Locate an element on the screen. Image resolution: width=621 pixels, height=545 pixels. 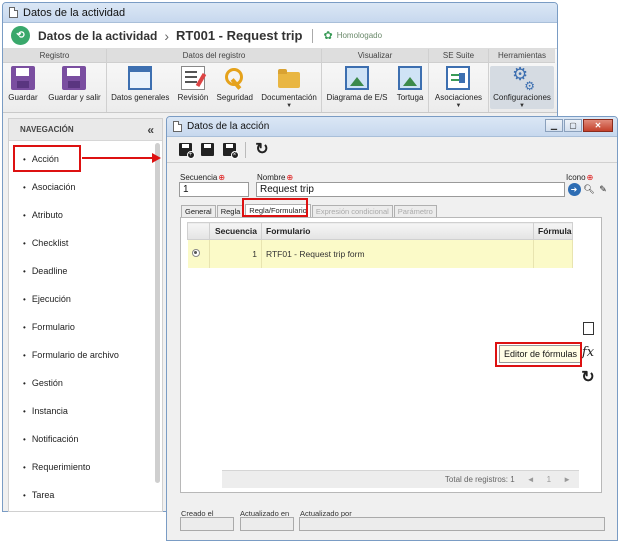
navigation-header: NAVEGACIÓN « is located at coordinates (85, 130).